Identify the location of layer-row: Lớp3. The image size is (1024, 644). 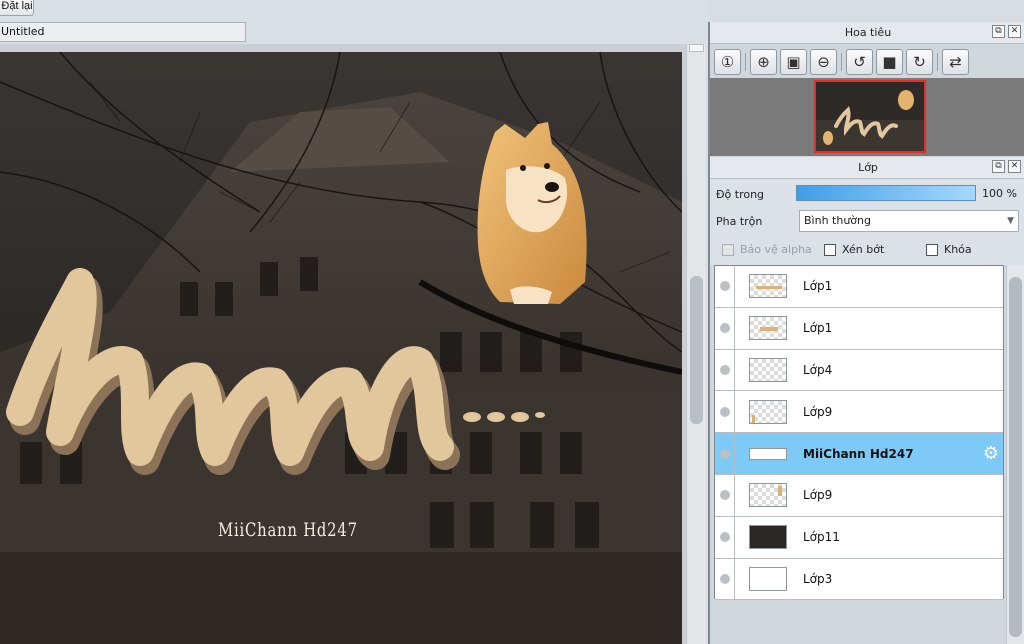
(859, 579).